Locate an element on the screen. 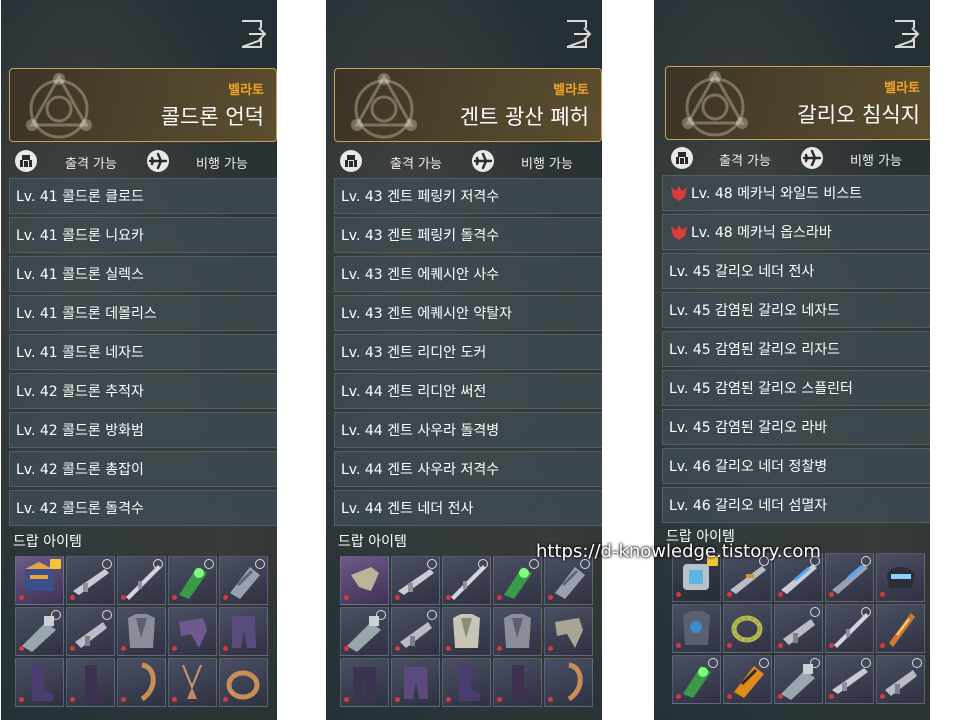 The width and height of the screenshot is (958, 720). monster-row: Lv. 48 메카닉 와일드 비스트 is located at coordinates (796, 193).